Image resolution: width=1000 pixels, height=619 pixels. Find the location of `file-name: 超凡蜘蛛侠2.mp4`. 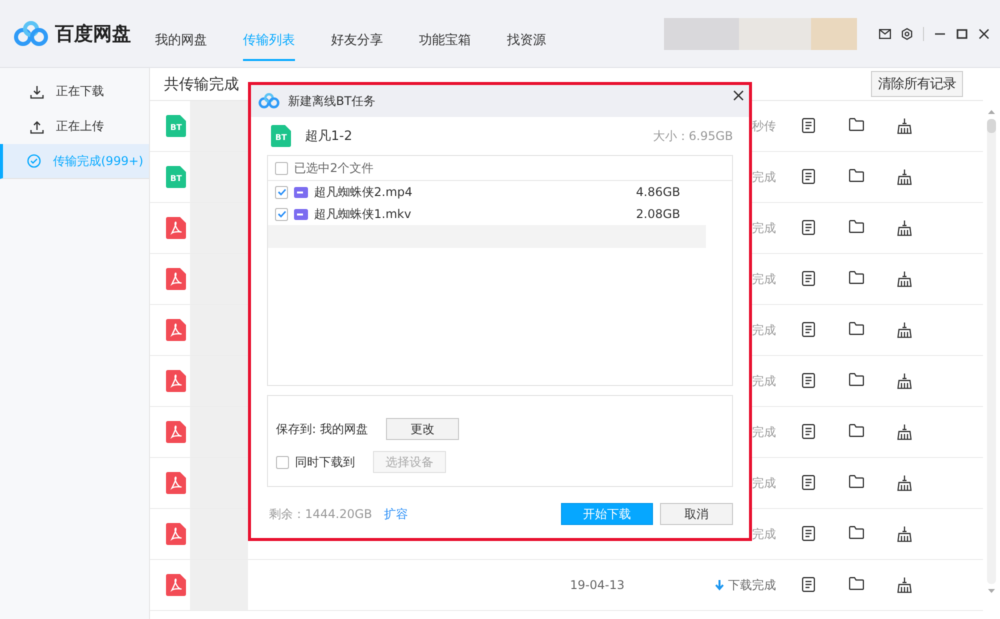

file-name: 超凡蜘蛛侠2.mp4 is located at coordinates (363, 192).